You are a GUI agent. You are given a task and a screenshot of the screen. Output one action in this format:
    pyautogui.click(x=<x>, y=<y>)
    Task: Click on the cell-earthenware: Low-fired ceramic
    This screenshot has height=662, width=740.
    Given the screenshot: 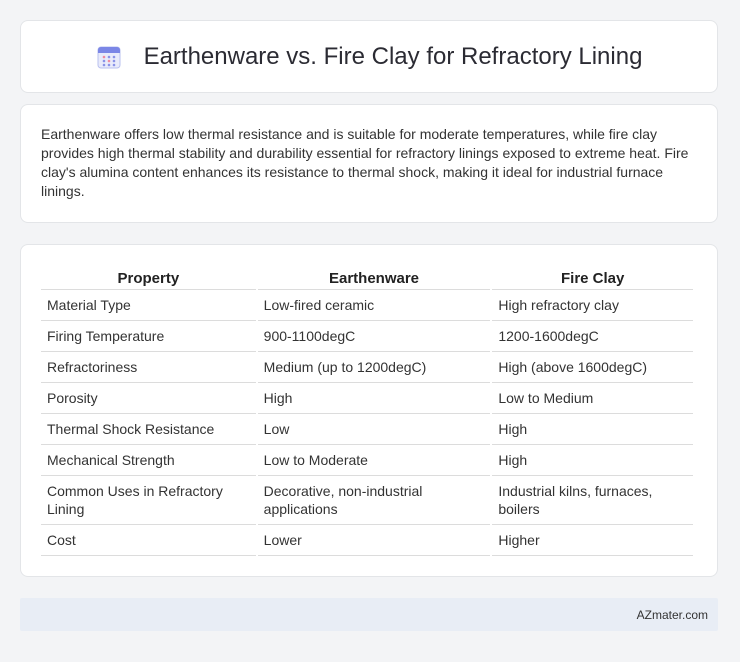 What is the action you would take?
    pyautogui.click(x=374, y=305)
    